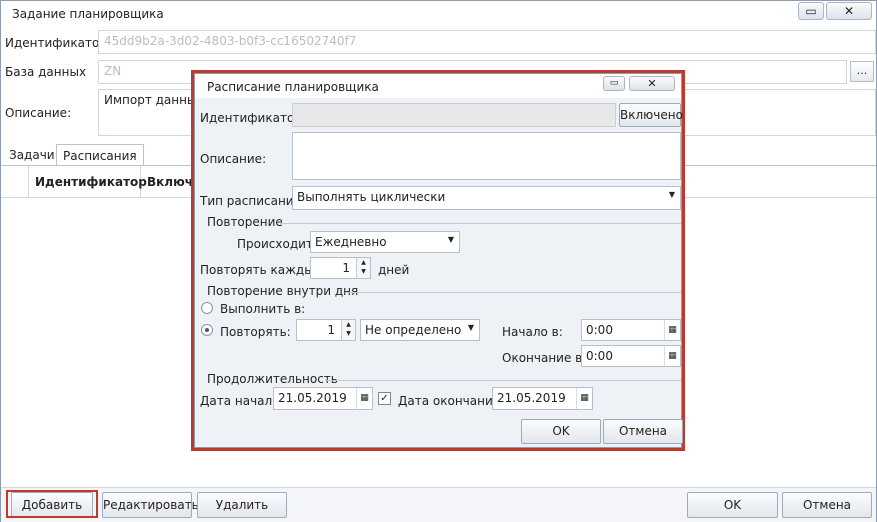  Describe the element at coordinates (233, 159) in the screenshot. I see `dialog-desc-label: Описание:` at that location.